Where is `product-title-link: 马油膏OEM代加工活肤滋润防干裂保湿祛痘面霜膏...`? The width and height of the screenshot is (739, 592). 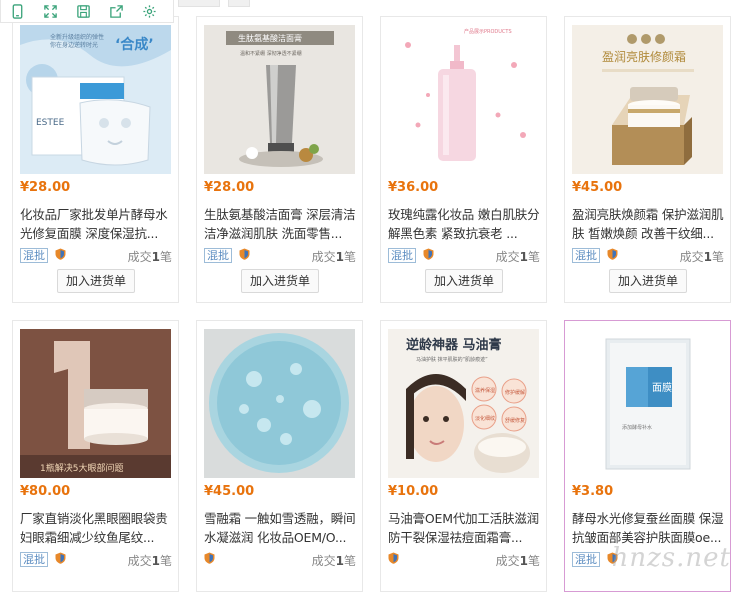
product-title-link: 马油膏OEM代加工活肤滋润防干裂保湿祛痘面霜膏... is located at coordinates (464, 528).